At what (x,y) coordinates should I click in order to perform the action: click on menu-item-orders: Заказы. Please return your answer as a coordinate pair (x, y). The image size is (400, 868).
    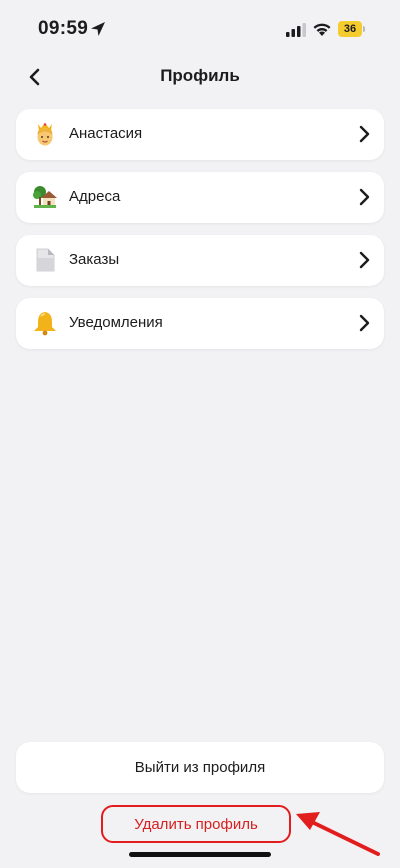
    Looking at the image, I should click on (200, 260).